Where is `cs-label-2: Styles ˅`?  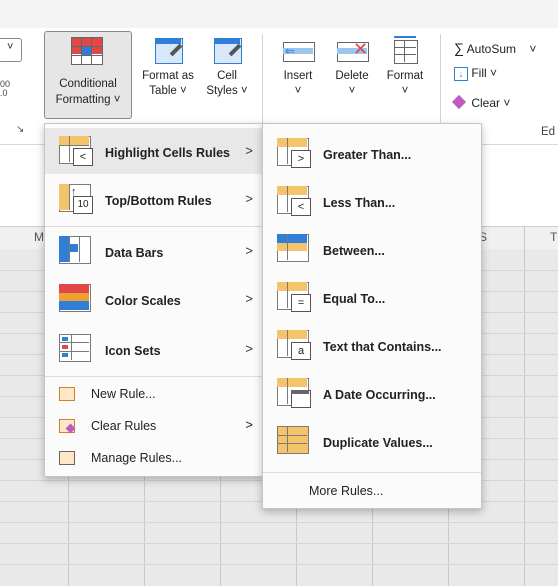
cs-label-2: Styles ˅ is located at coordinates (227, 91).